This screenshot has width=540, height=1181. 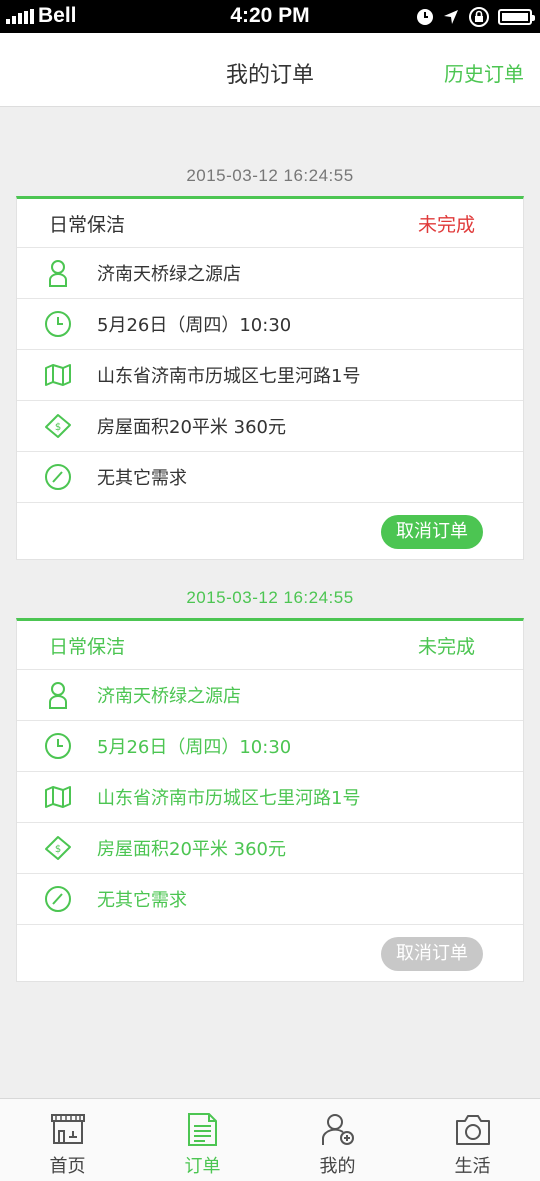 I want to click on tab-life: 生活, so click(x=472, y=1140).